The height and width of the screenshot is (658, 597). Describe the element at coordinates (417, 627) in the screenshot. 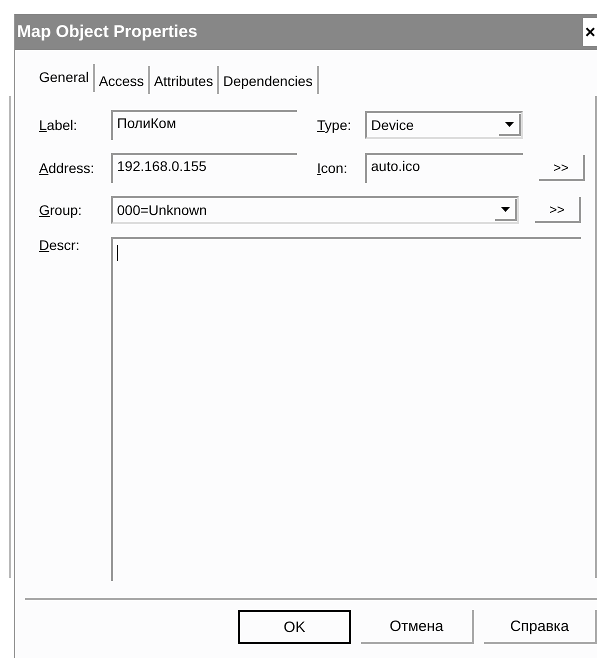

I see `dialog-button: Отмена` at that location.